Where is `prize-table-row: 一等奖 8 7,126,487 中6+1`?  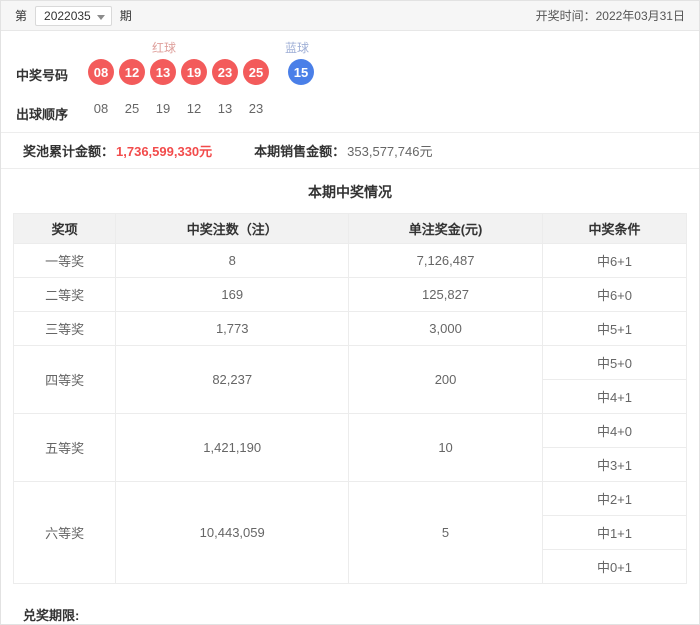
prize-table-row: 一等奖 8 7,126,487 中6+1 is located at coordinates (350, 260).